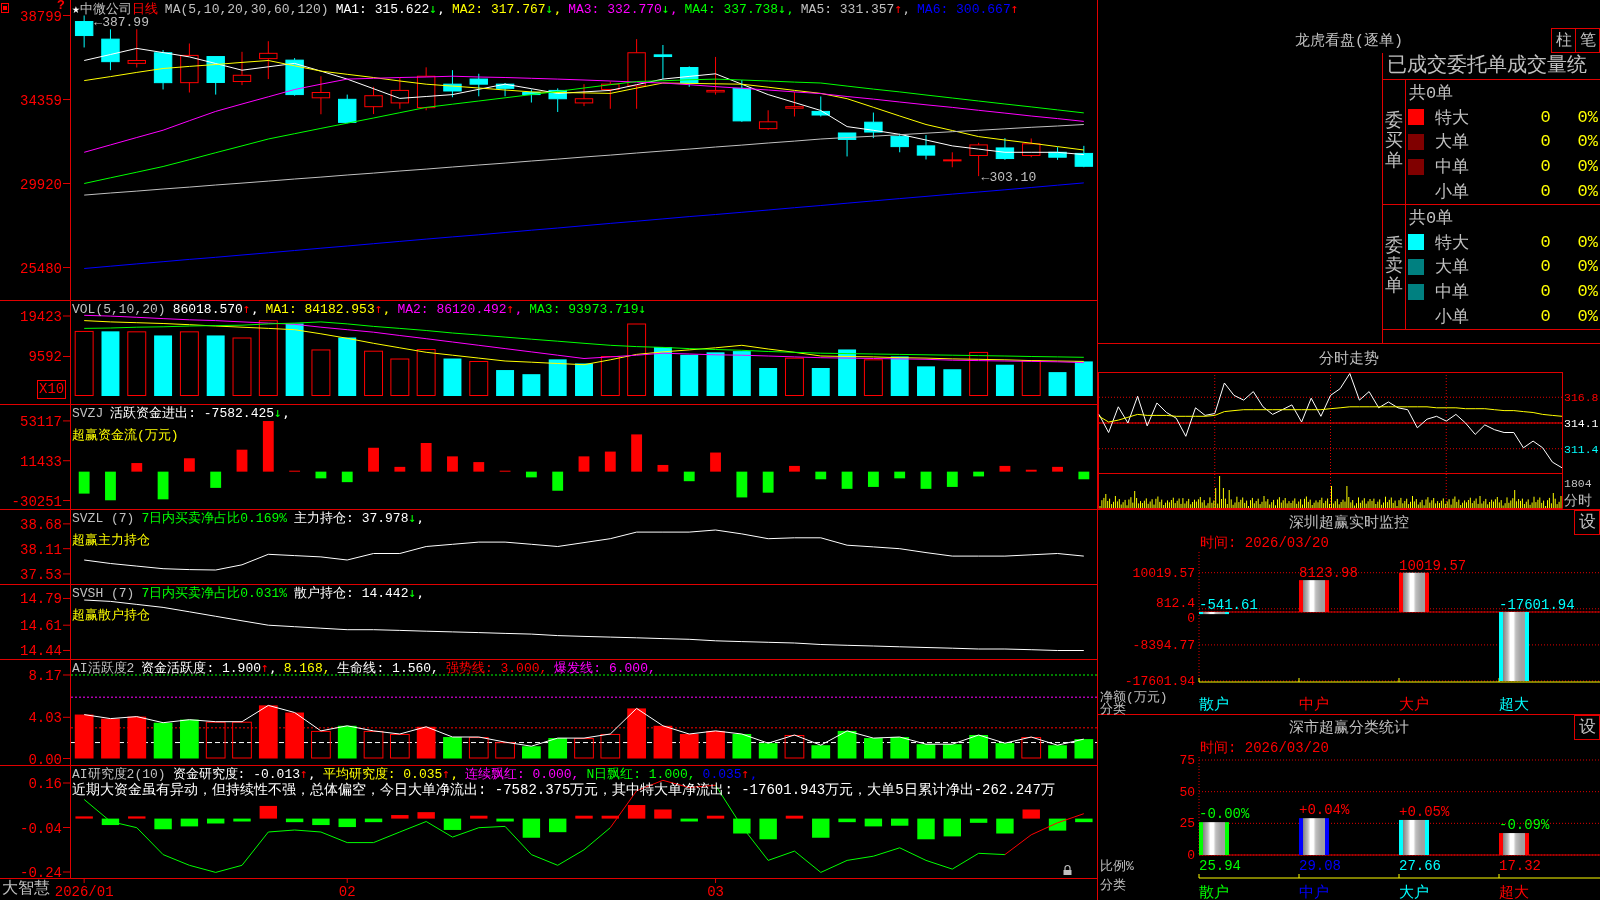 This screenshot has width=1600, height=900. What do you see at coordinates (1163, 645) in the screenshot?
I see `axis-tick-label: -8394.77` at bounding box center [1163, 645].